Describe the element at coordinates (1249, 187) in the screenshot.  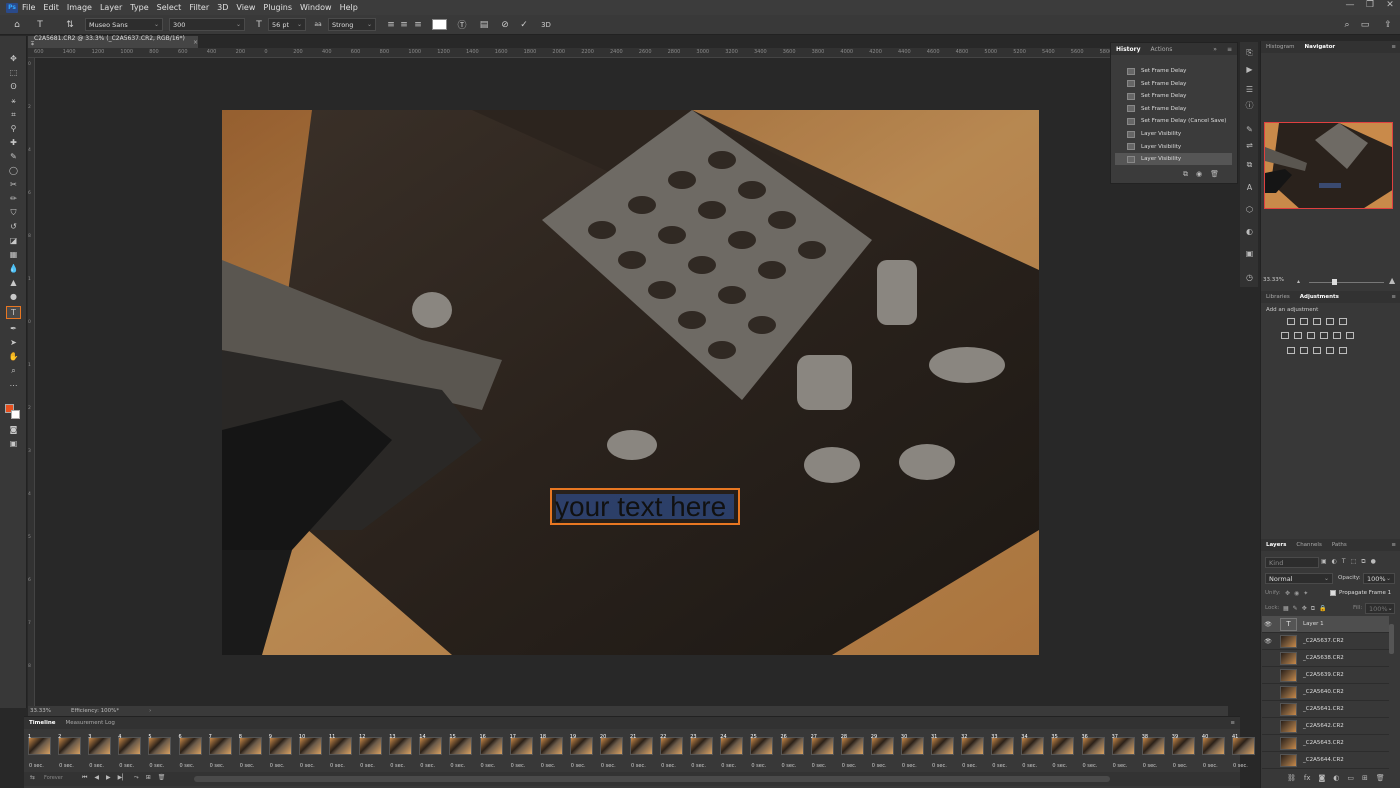
I see `character-icon: A` at that location.